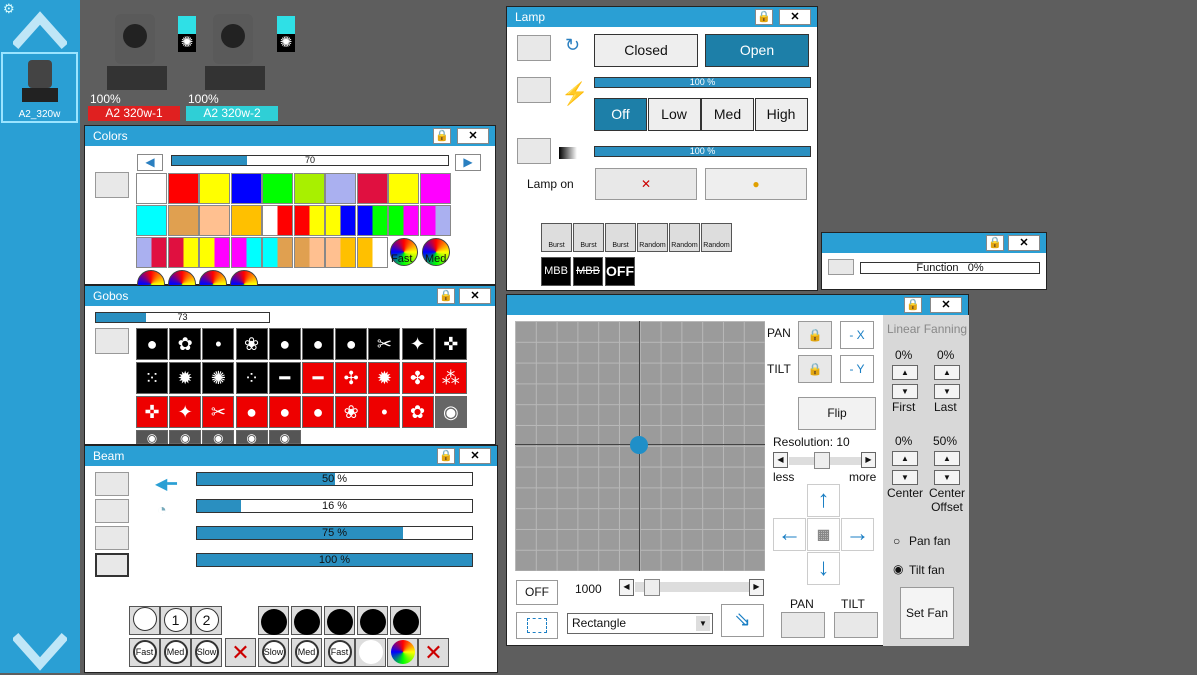 The width and height of the screenshot is (1197, 675). What do you see at coordinates (112, 341) in the screenshot?
I see `gobos-select-button` at bounding box center [112, 341].